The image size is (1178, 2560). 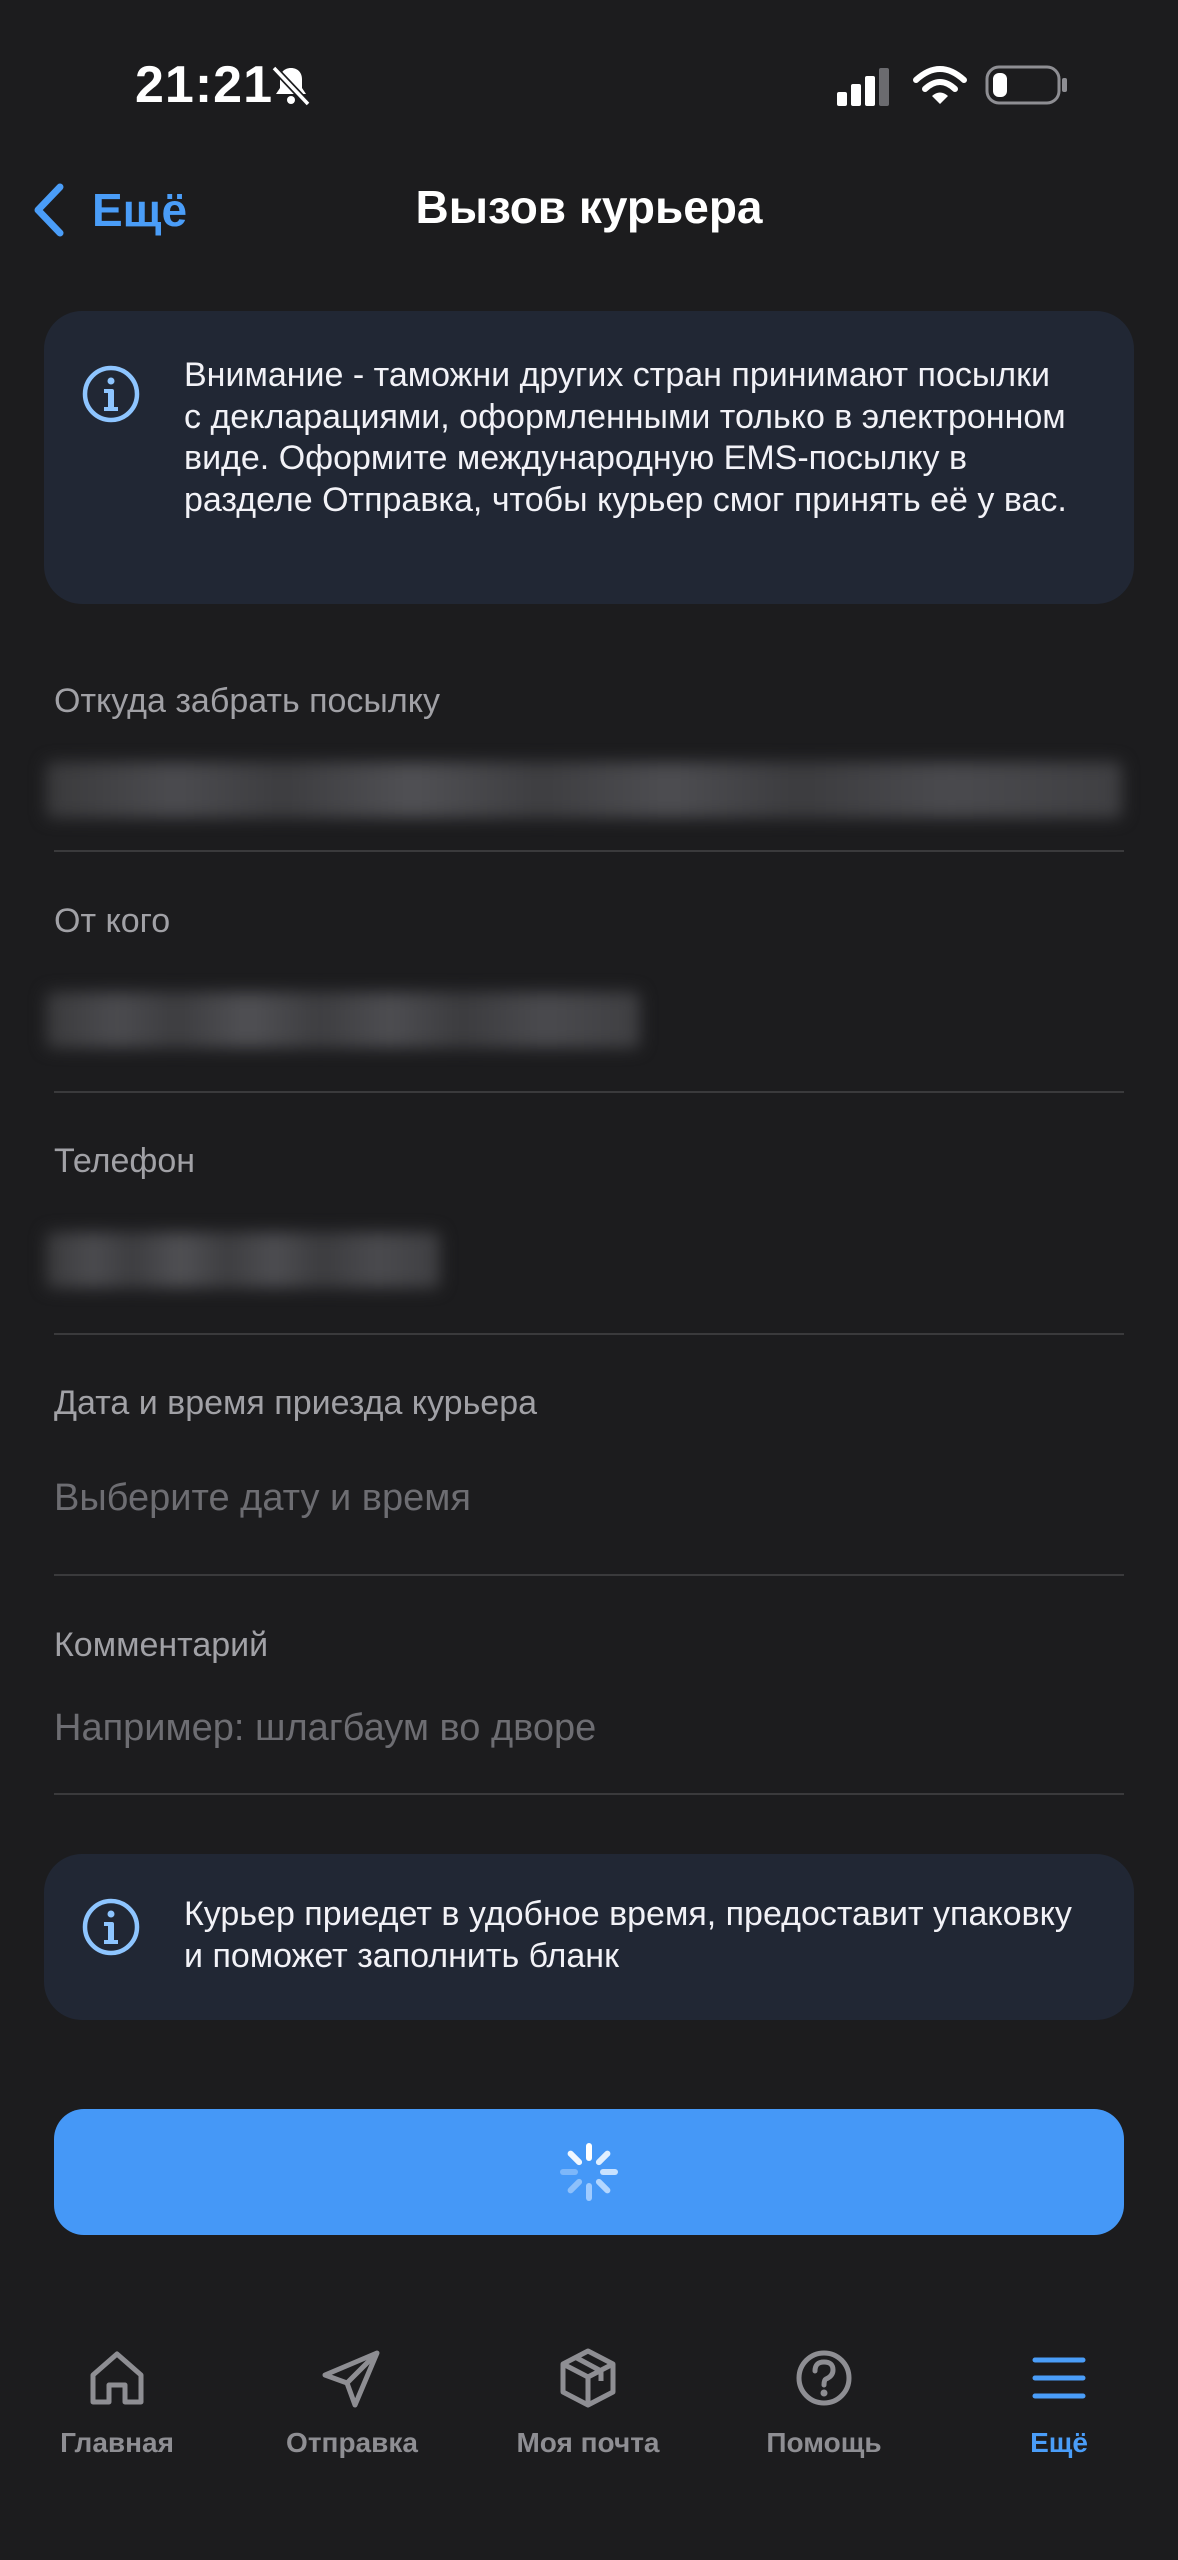 What do you see at coordinates (940, 85) in the screenshot?
I see `wifi-icon` at bounding box center [940, 85].